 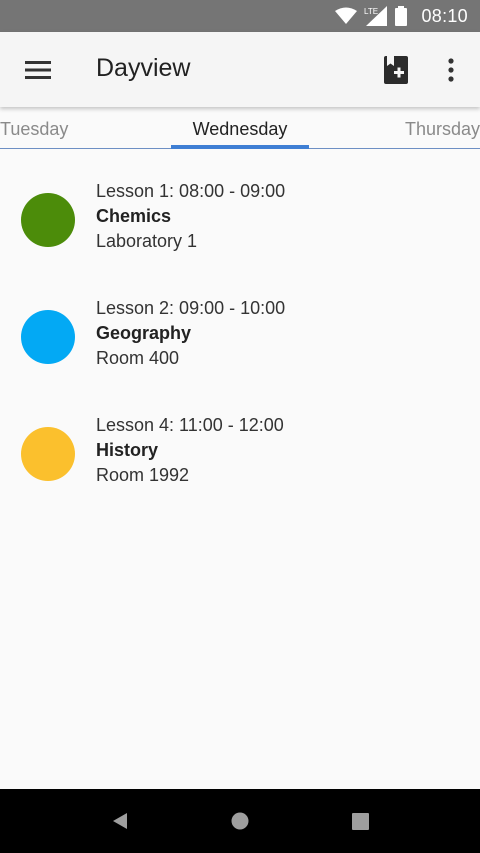 I want to click on day-tabs: Tuesday Wednesday Thursday, so click(x=240, y=128).